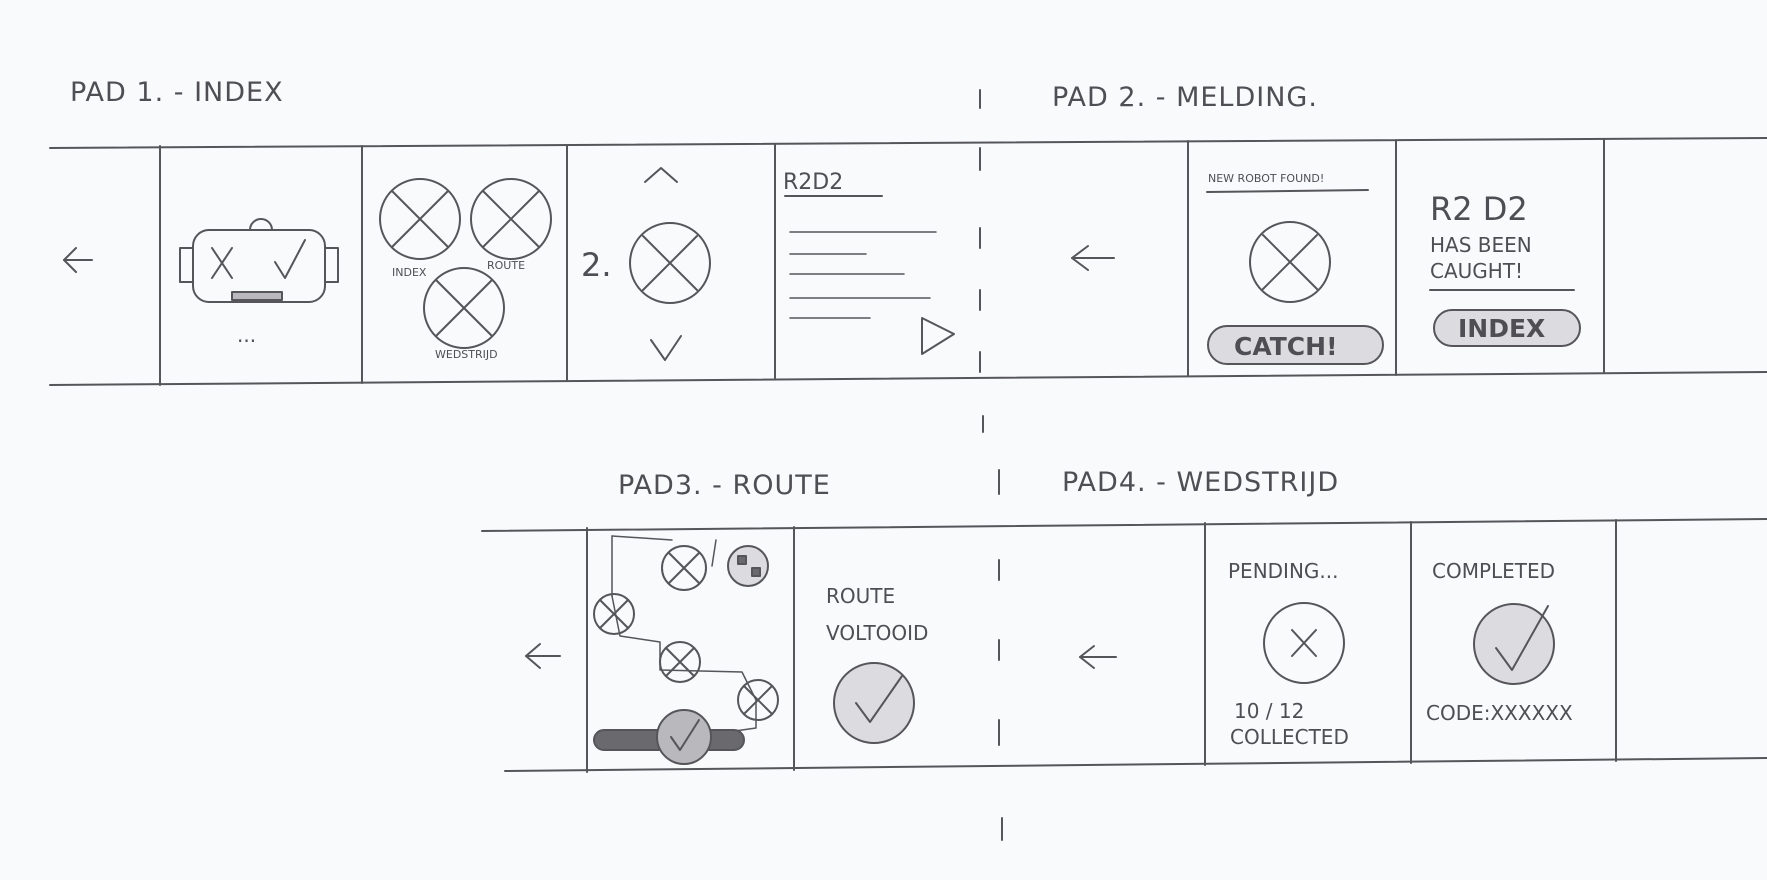 This screenshot has height=880, width=1767. Describe the element at coordinates (813, 182) in the screenshot. I see `robot-name: R2D2` at that location.